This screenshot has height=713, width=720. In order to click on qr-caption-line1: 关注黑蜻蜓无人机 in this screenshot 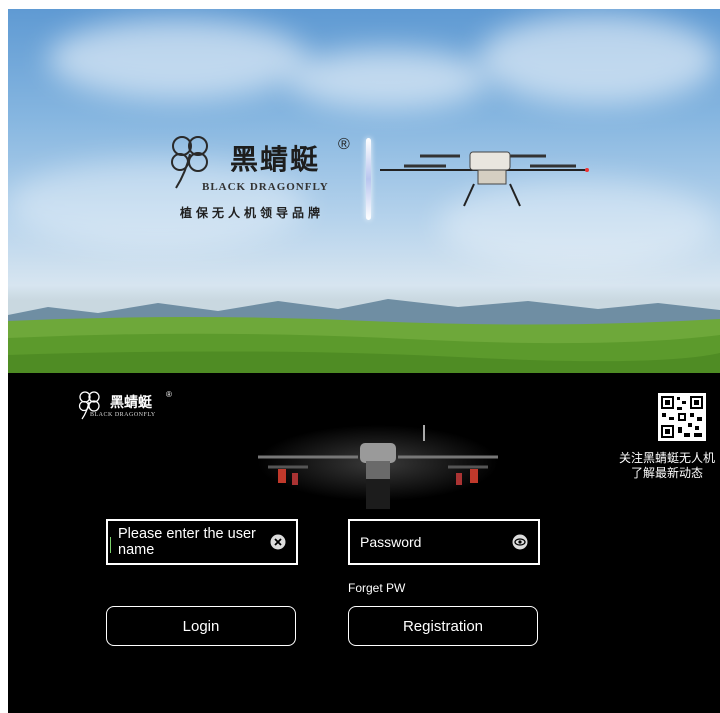, I will do `click(666, 458)`.